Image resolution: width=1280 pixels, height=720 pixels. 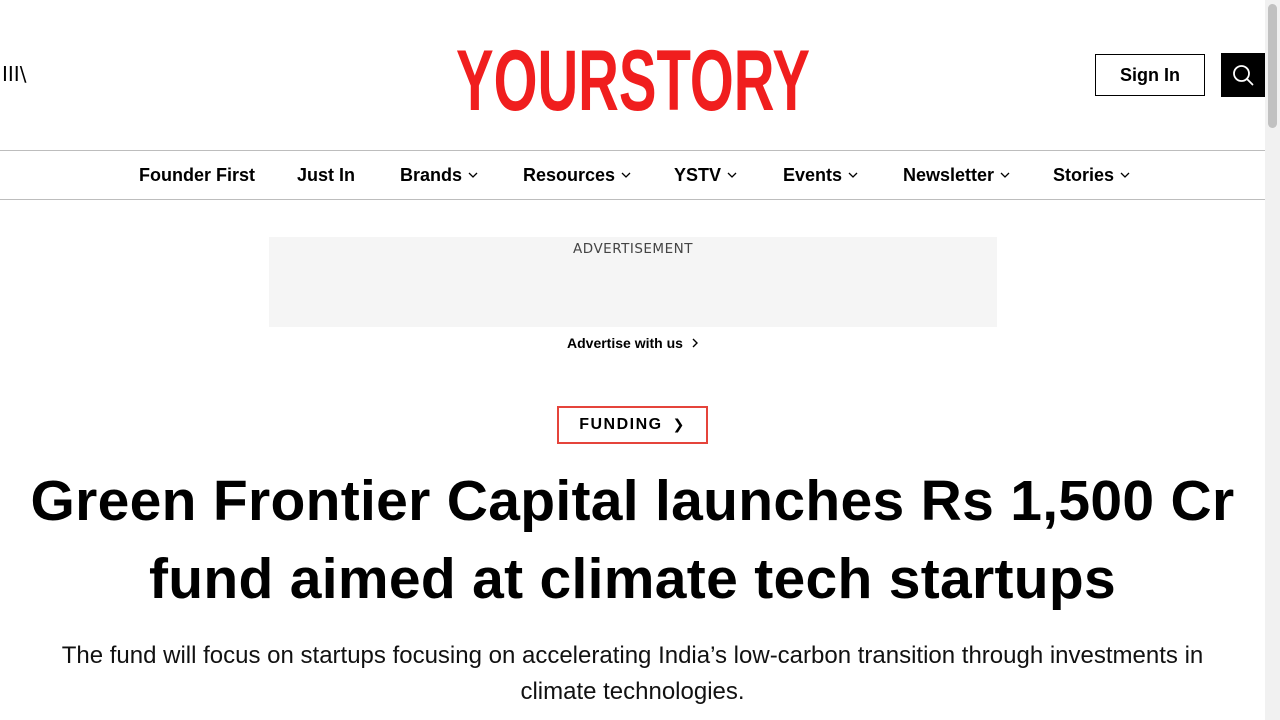 What do you see at coordinates (621, 424) in the screenshot?
I see `category-label: FUNDING` at bounding box center [621, 424].